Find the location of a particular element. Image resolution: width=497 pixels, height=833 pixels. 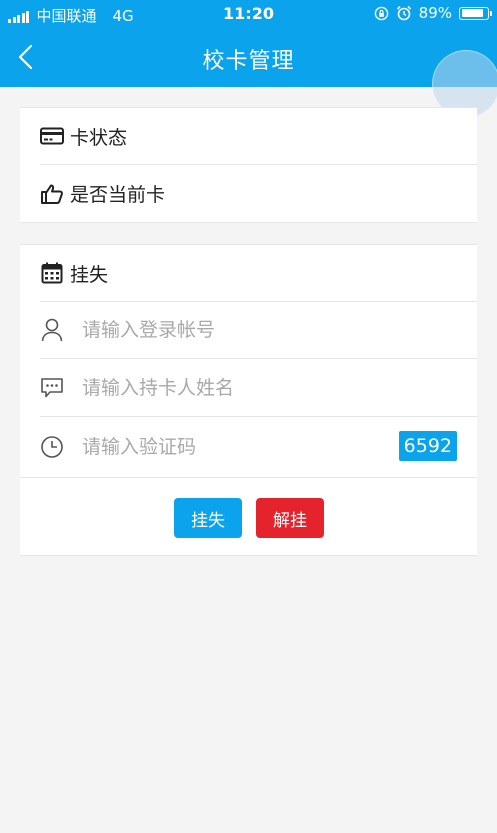

holder-name-input is located at coordinates (232, 388).